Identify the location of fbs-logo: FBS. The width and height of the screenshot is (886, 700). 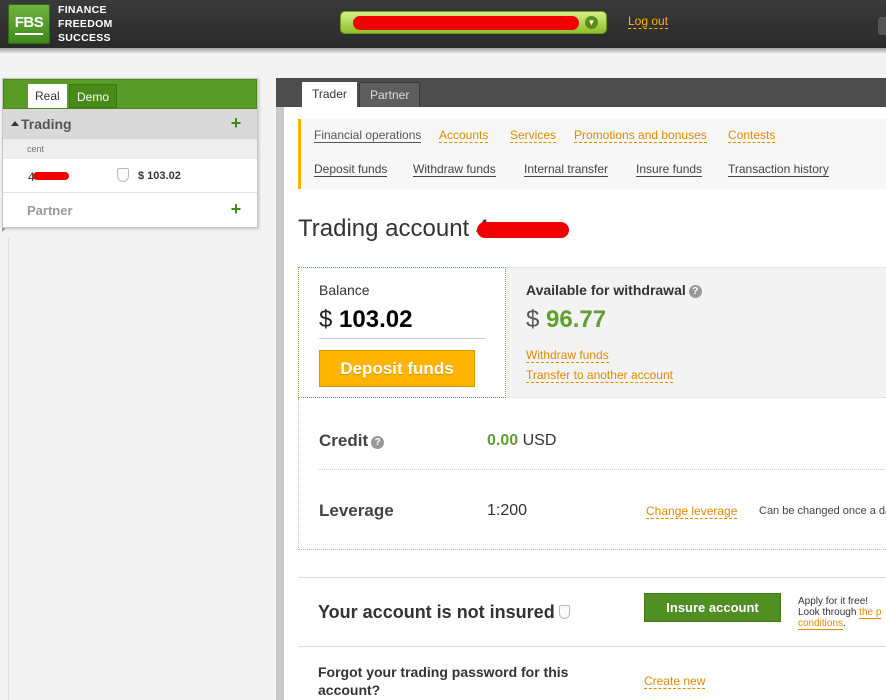
(29, 24).